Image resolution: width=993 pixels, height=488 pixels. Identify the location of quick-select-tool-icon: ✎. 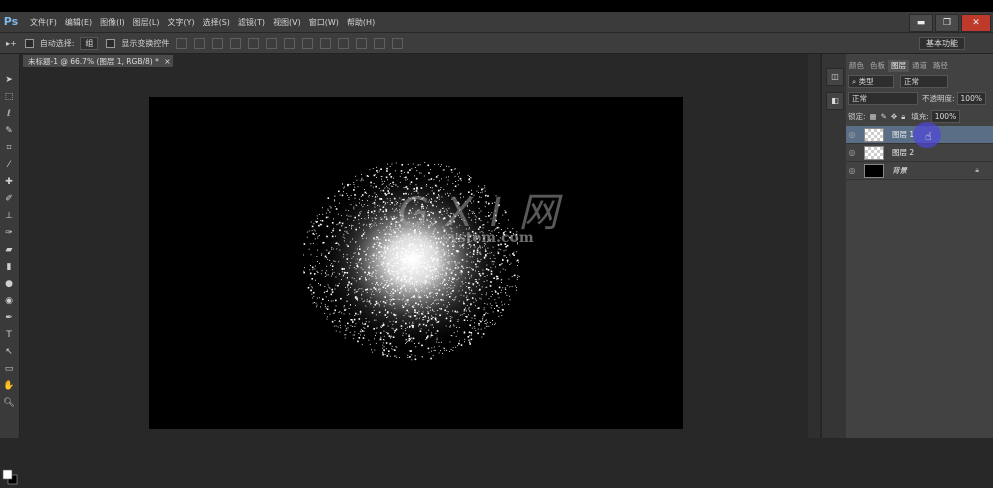
(9, 131).